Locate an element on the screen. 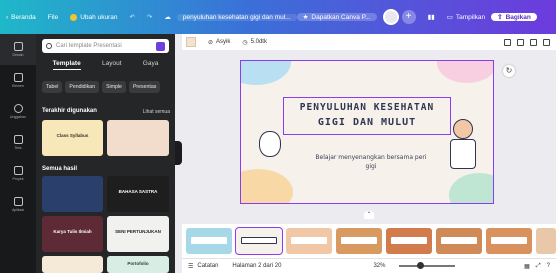 The width and height of the screenshot is (556, 273). rail-item-text: Teks is located at coordinates (18, 142).